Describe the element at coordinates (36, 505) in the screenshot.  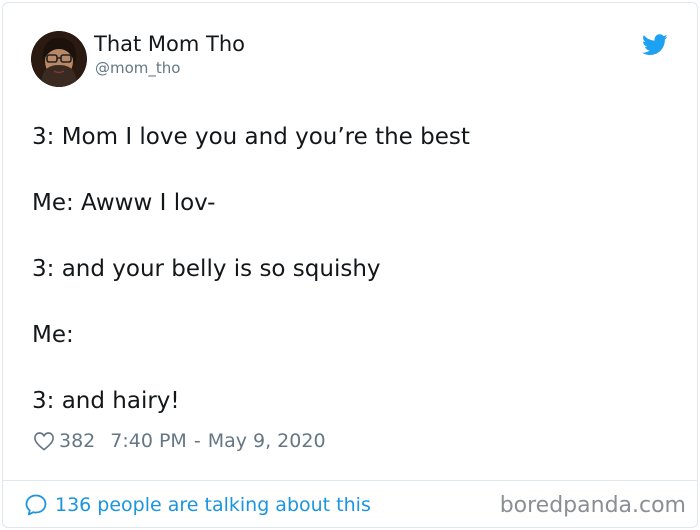
I see `speech-bubble-icon` at that location.